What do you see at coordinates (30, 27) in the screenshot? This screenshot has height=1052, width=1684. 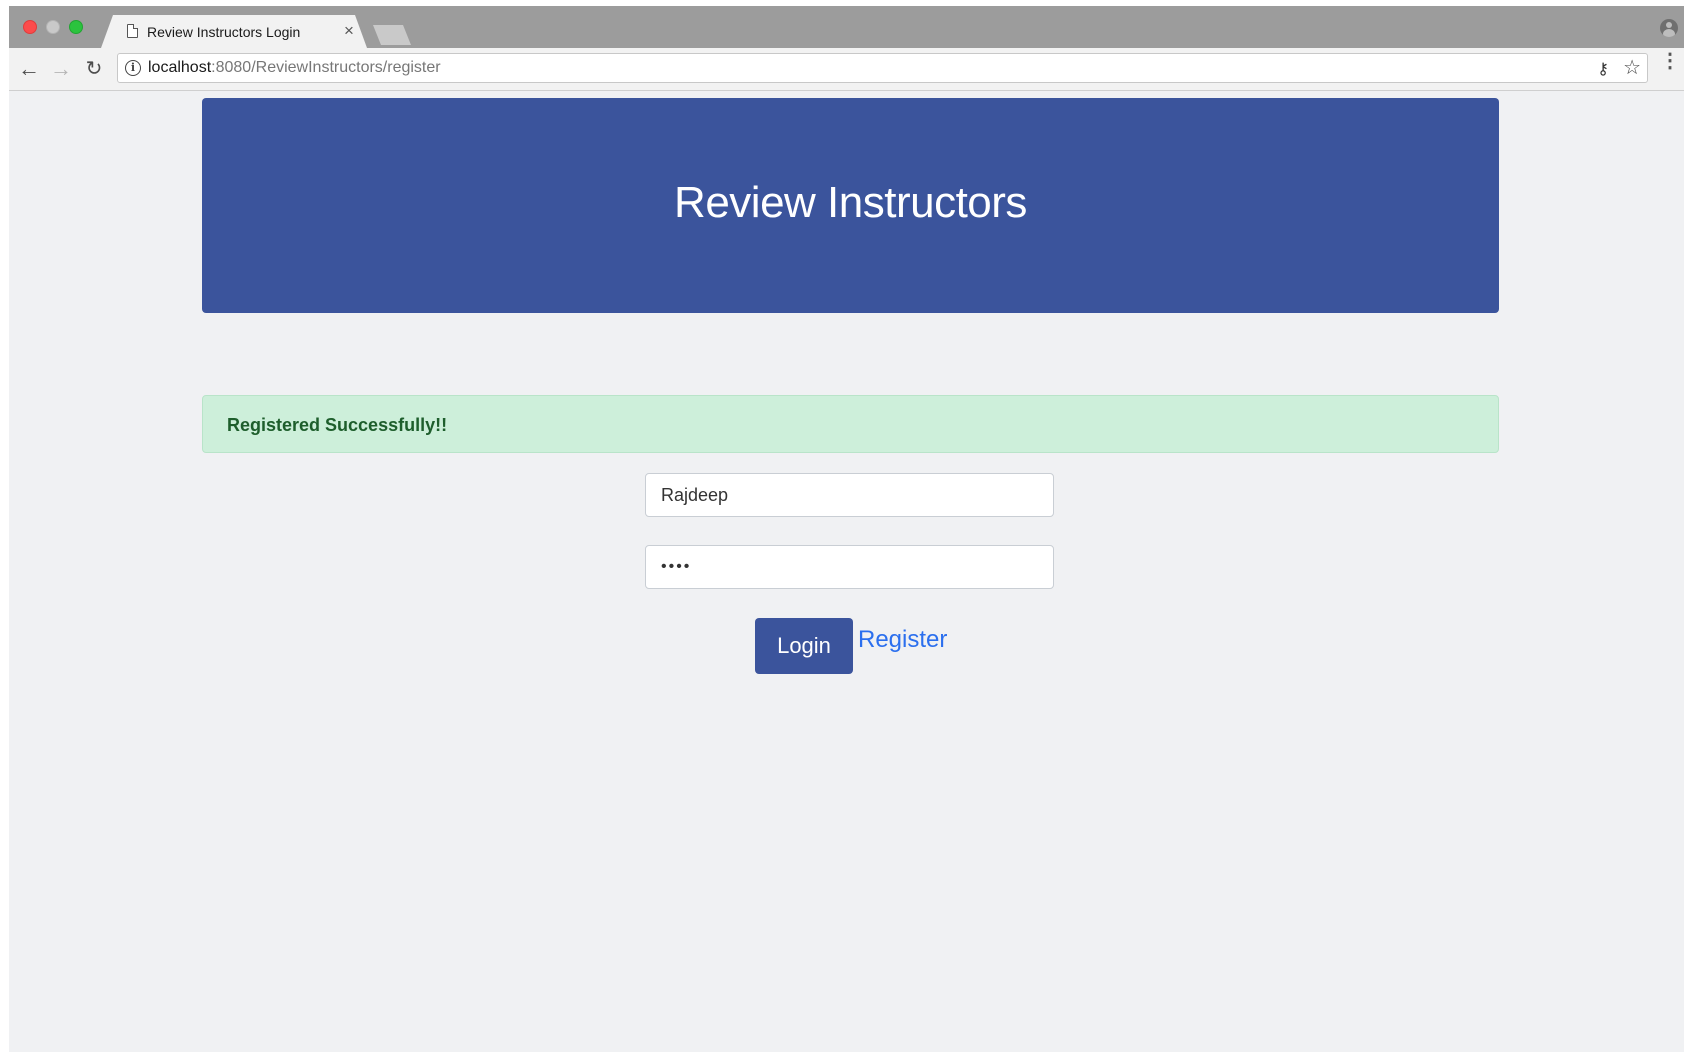 I see `window-close-button` at bounding box center [30, 27].